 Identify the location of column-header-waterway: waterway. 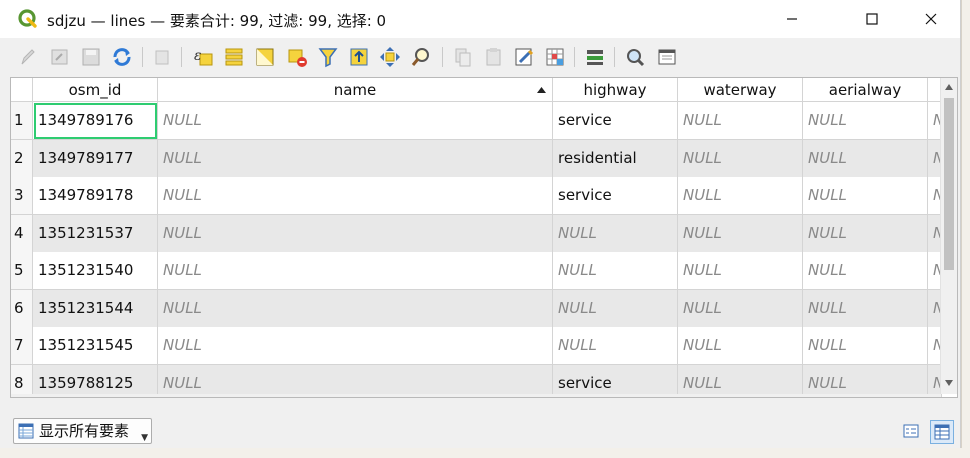
(740, 90).